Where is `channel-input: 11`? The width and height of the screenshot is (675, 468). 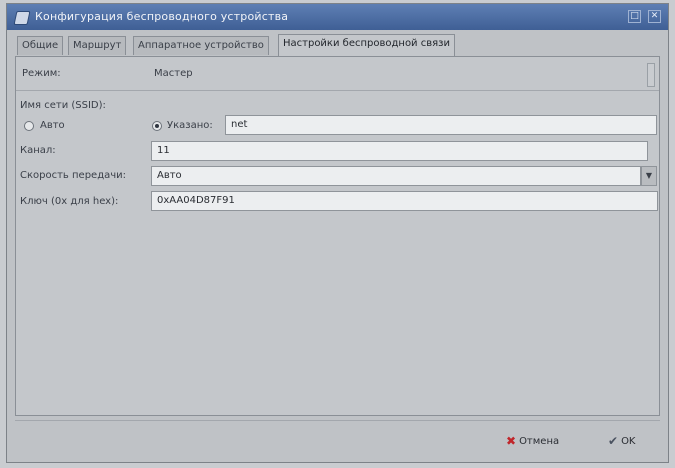
channel-input: 11 is located at coordinates (399, 151).